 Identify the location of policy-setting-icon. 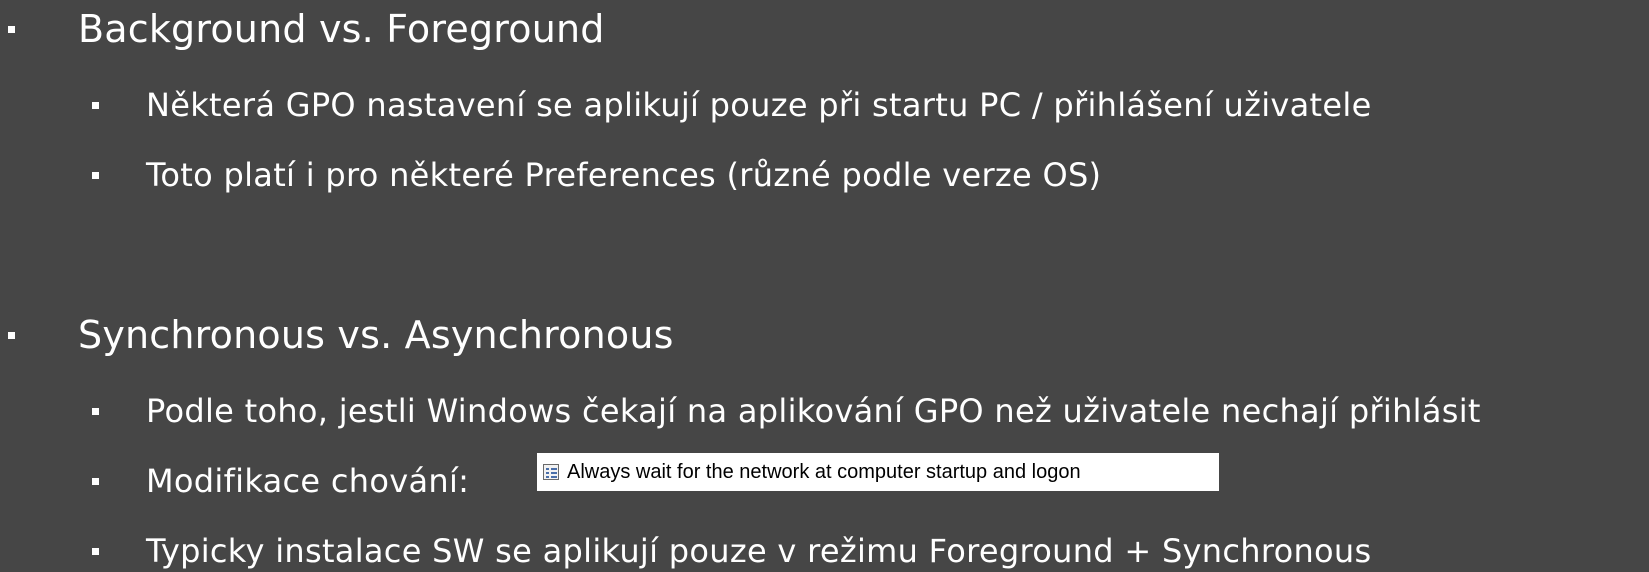
(551, 472).